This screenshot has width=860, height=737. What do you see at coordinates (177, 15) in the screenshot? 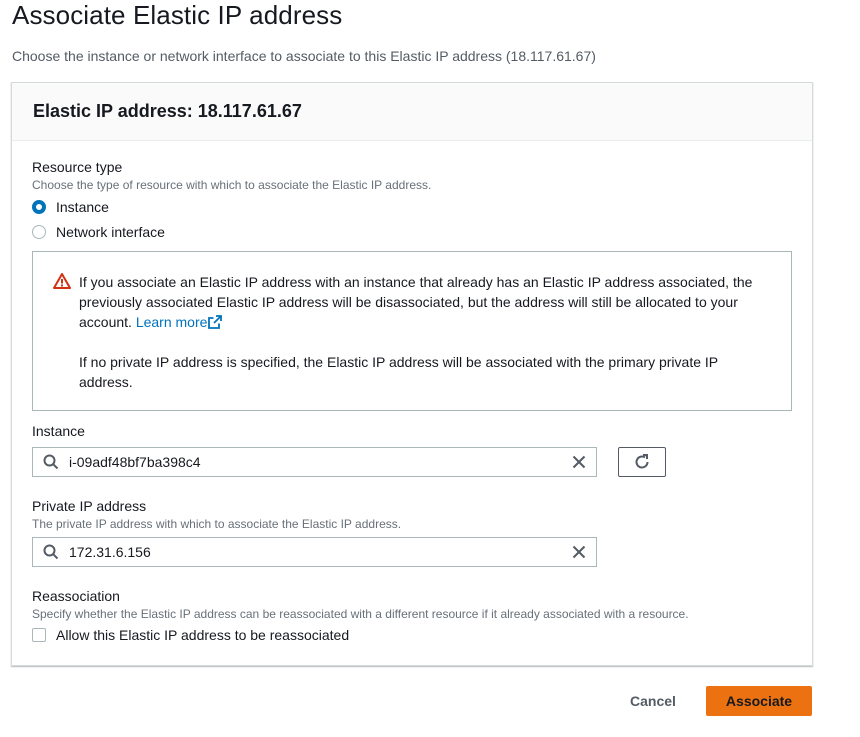
I see `page-title: Associate Elastic IP address` at bounding box center [177, 15].